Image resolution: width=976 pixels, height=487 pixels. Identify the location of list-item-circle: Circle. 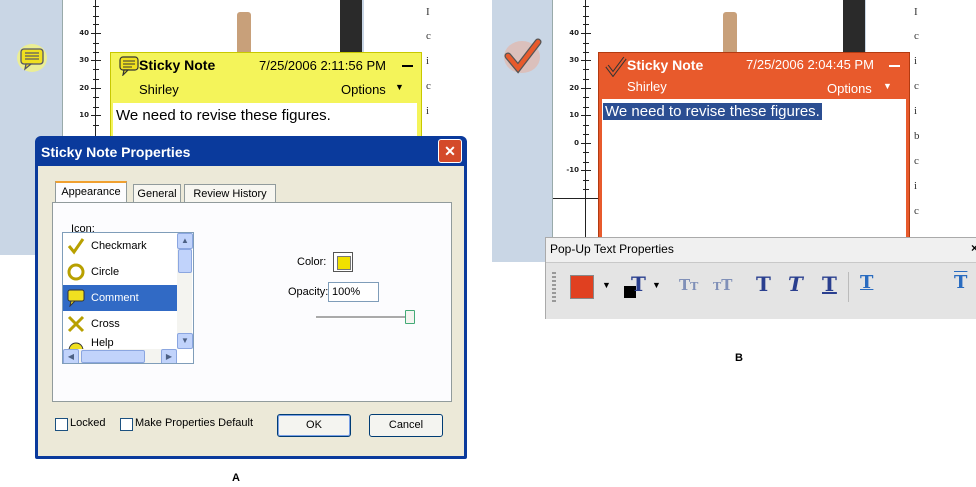
(120, 272).